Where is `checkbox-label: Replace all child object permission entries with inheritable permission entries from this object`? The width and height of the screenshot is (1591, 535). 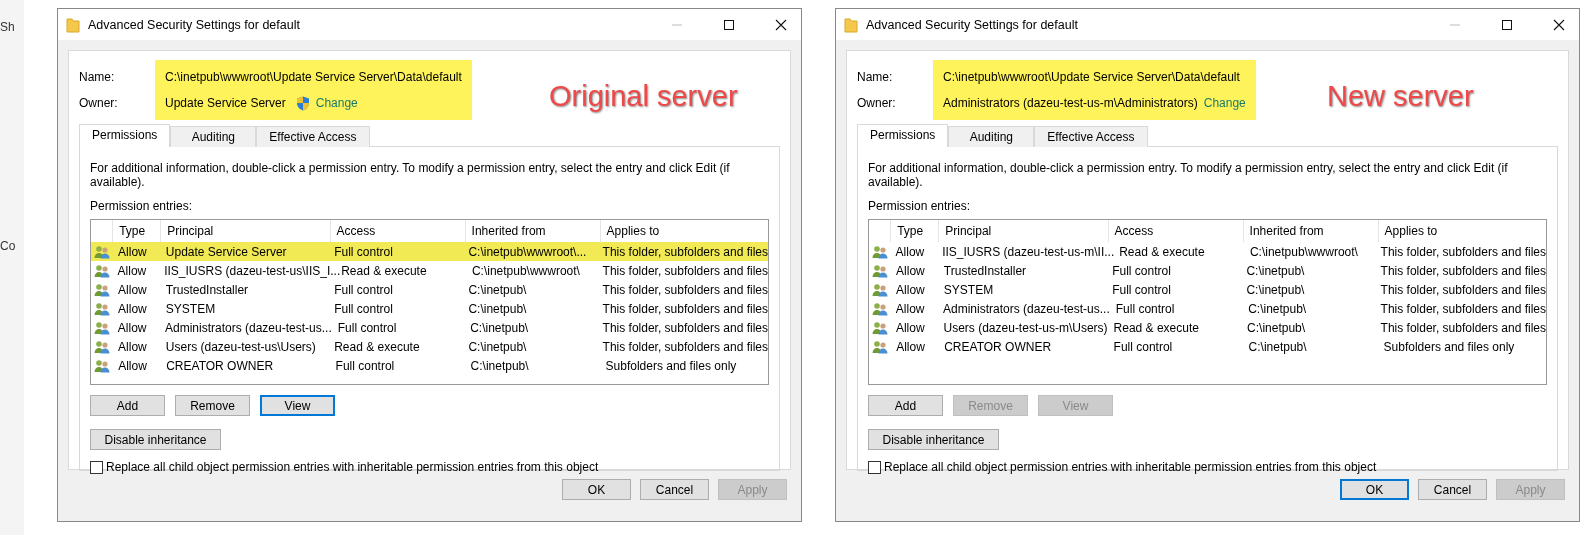
checkbox-label: Replace all child object permission entries with inheritable permission entries from this object is located at coordinates (1130, 467).